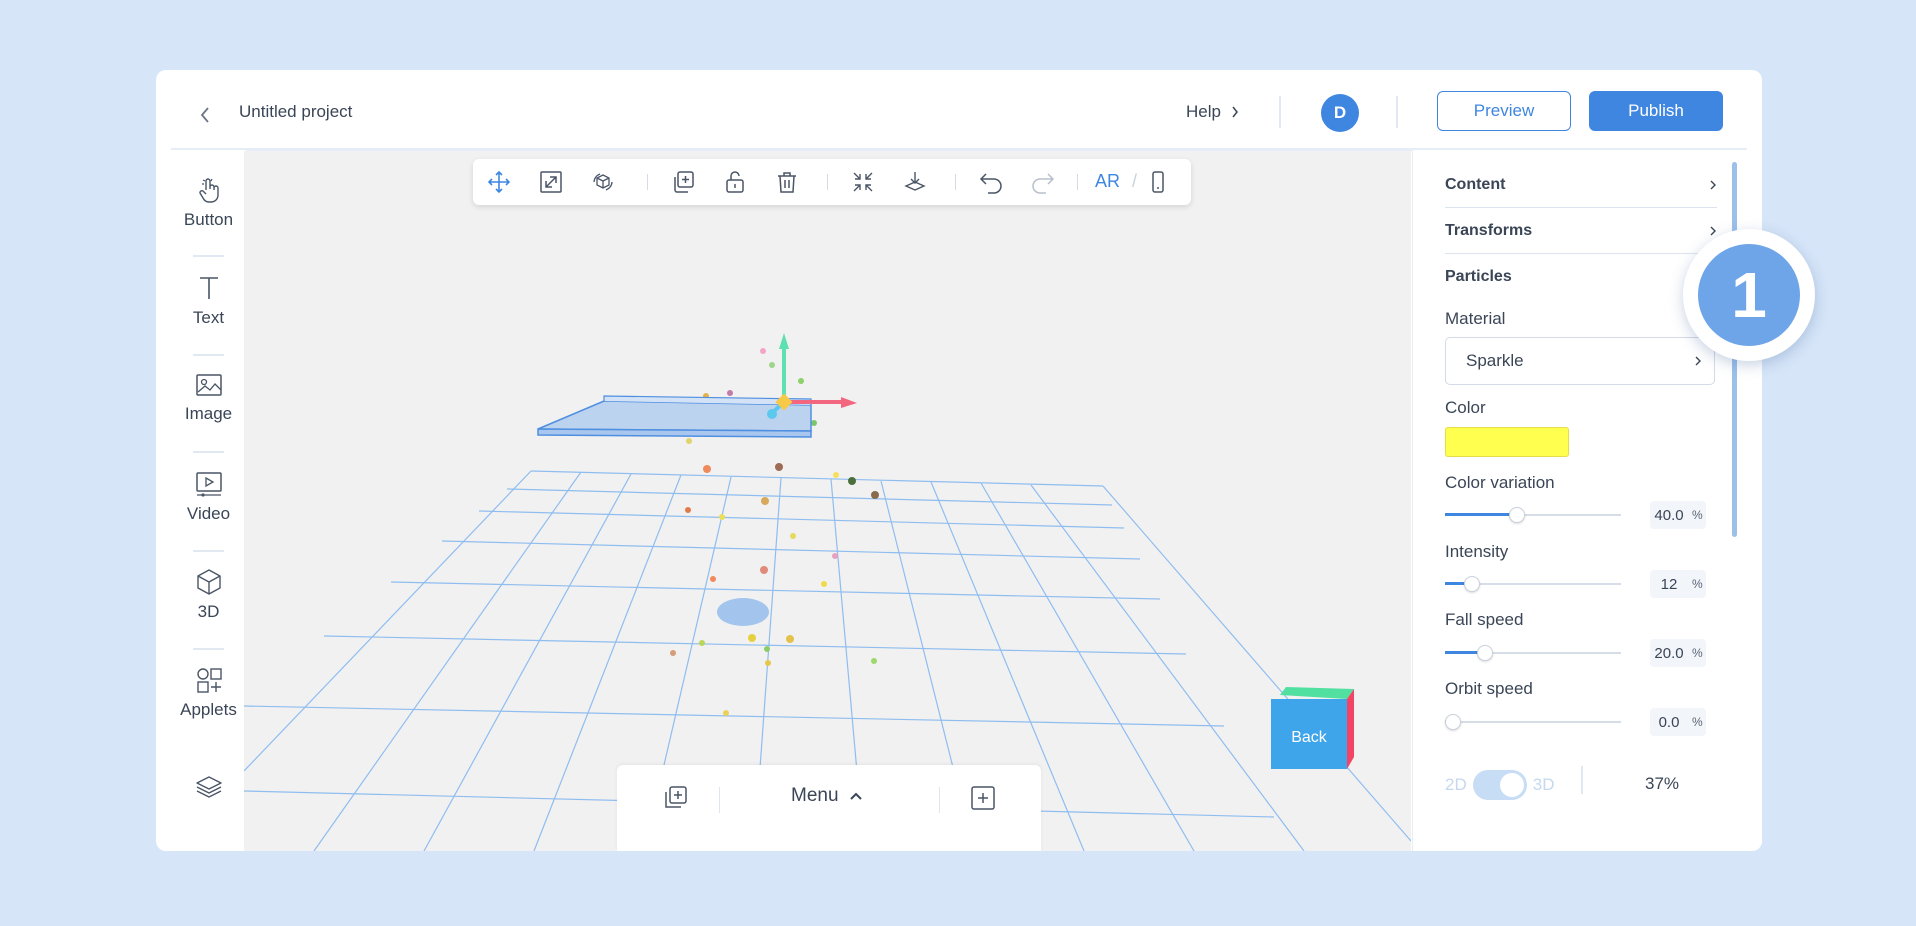 The height and width of the screenshot is (926, 1916). What do you see at coordinates (959, 110) in the screenshot?
I see `header: Untitled project Help D Preview Publish` at bounding box center [959, 110].